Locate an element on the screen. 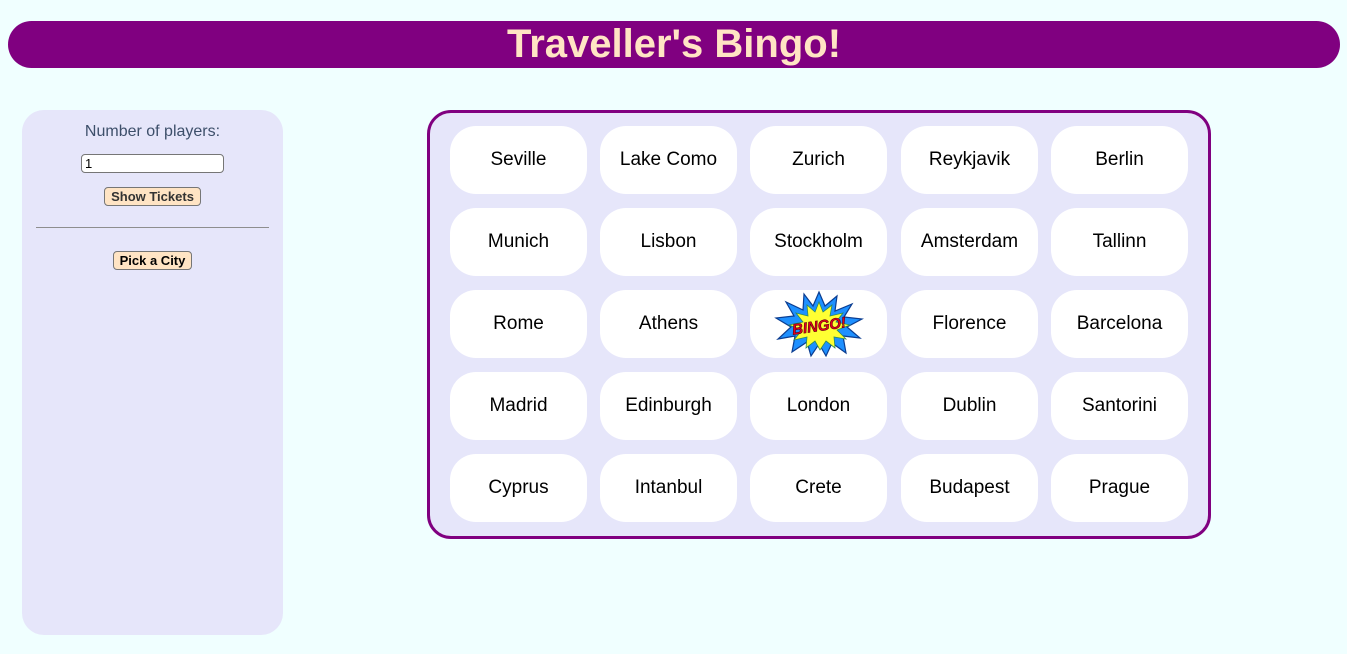 Image resolution: width=1347 pixels, height=654 pixels. show-tickets-button: Show Tickets is located at coordinates (152, 196).